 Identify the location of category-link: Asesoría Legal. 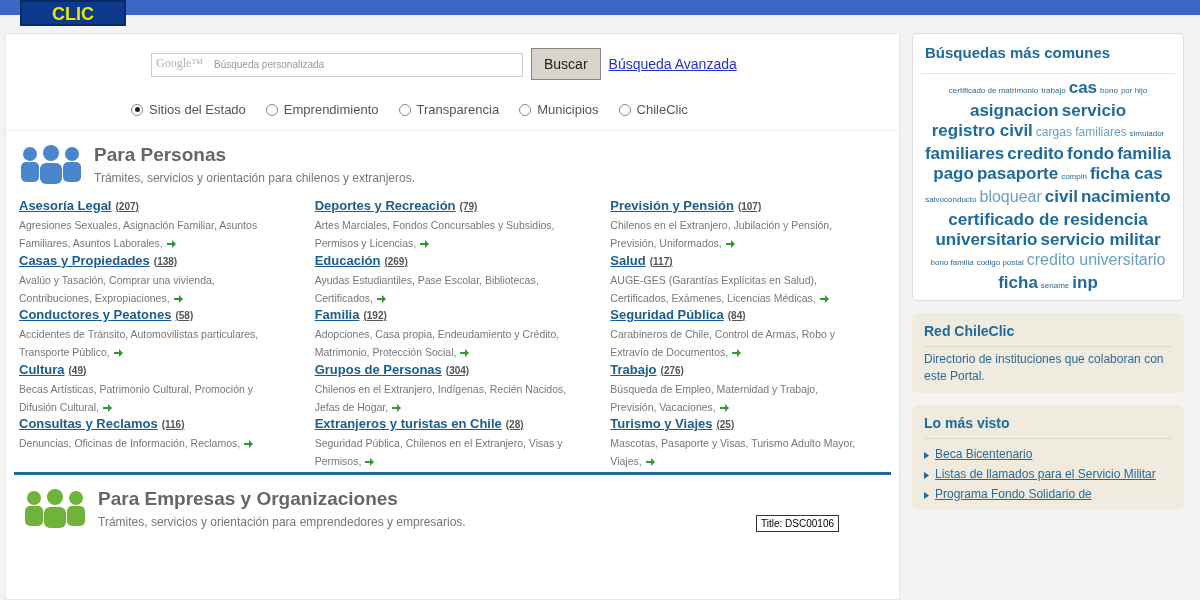
(65, 206).